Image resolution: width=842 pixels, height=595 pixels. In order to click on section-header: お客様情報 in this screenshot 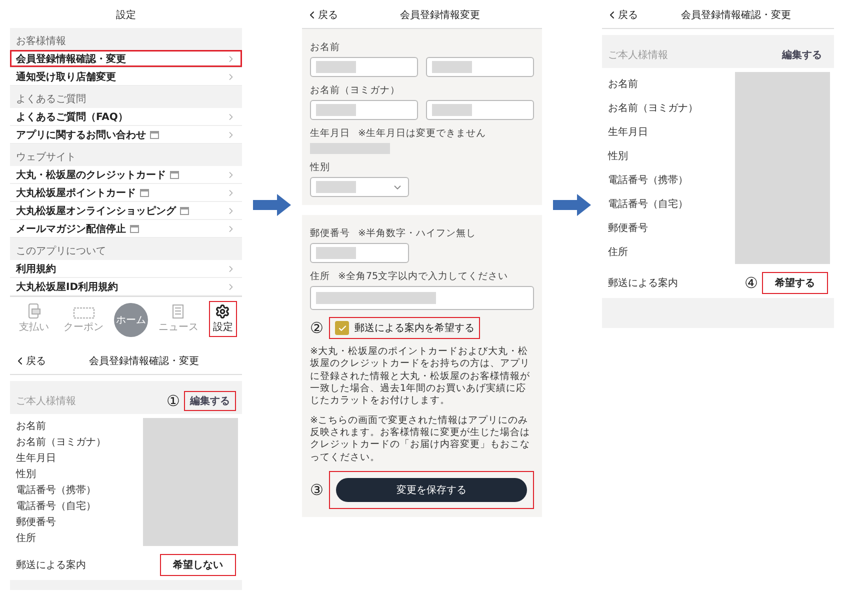, I will do `click(126, 39)`.